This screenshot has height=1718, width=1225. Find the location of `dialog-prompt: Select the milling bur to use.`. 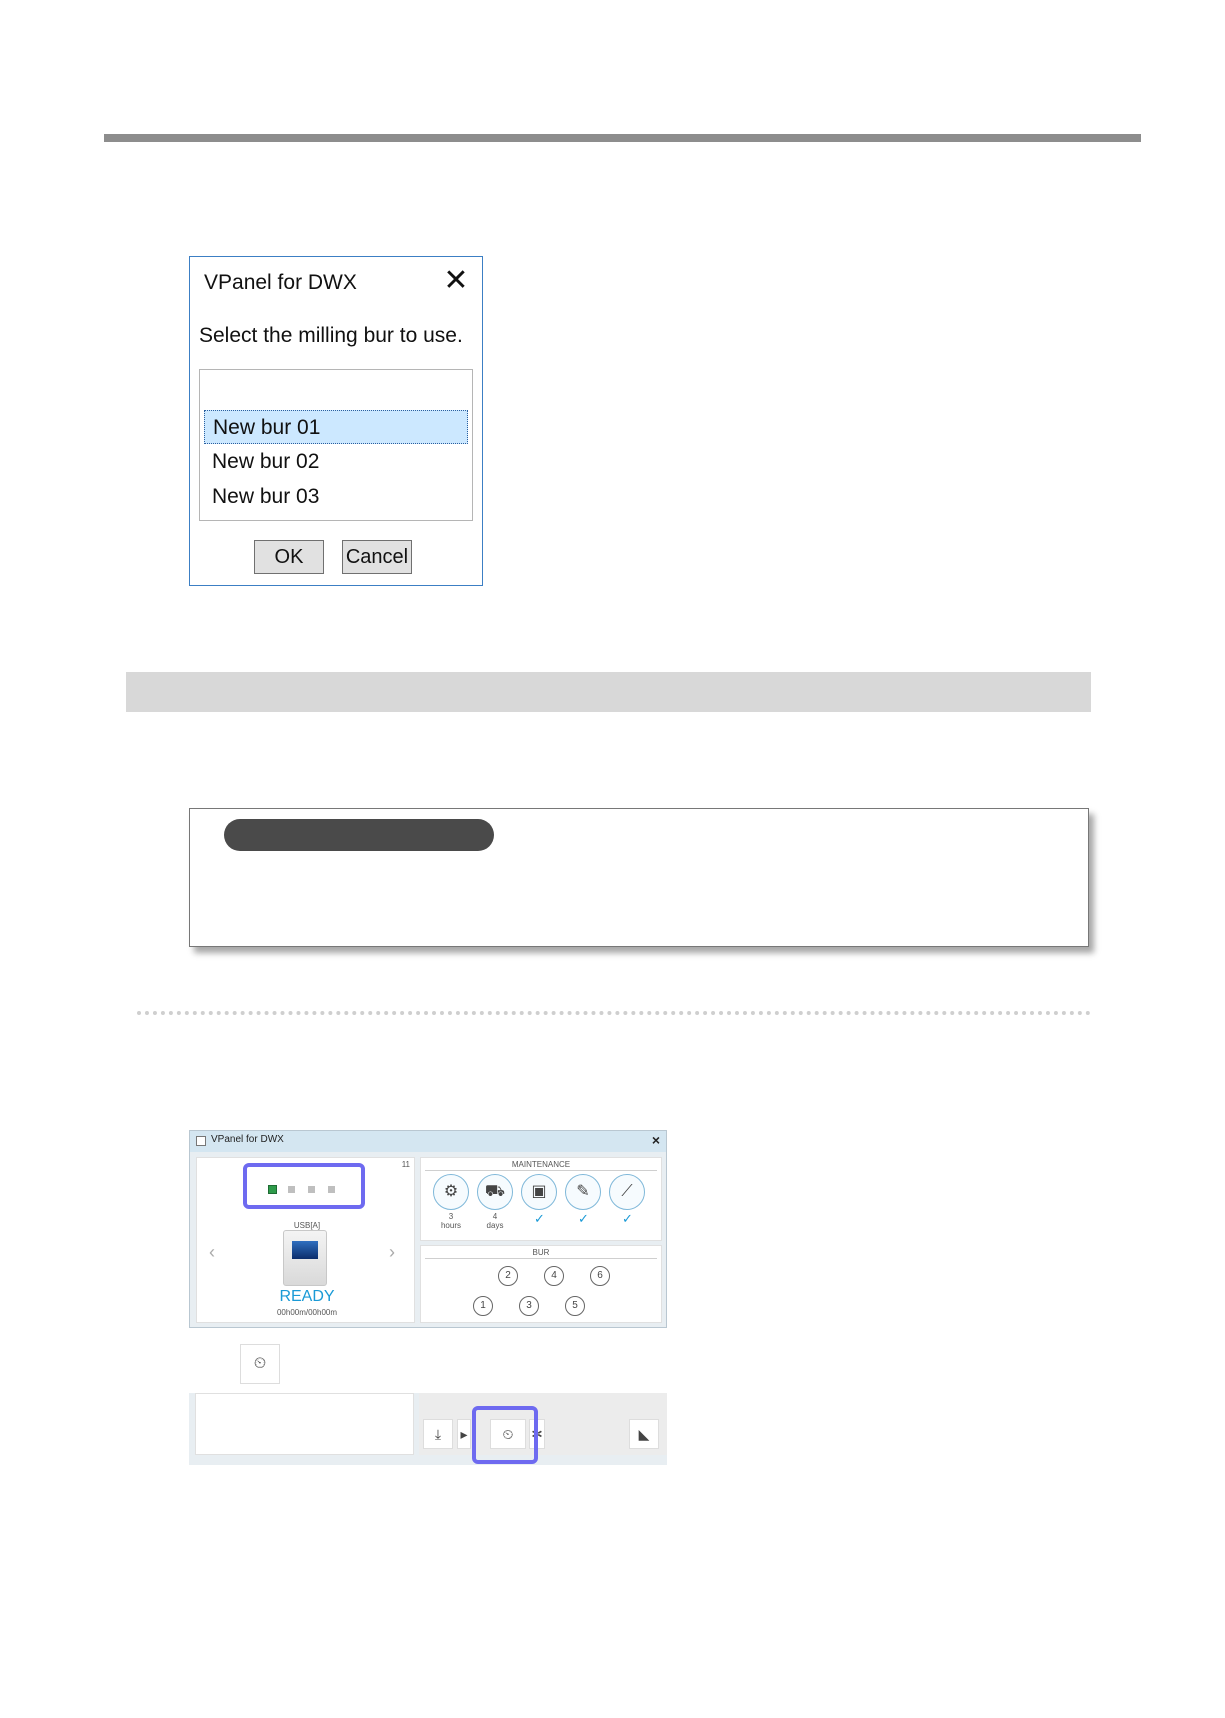

dialog-prompt: Select the milling bur to use. is located at coordinates (331, 335).